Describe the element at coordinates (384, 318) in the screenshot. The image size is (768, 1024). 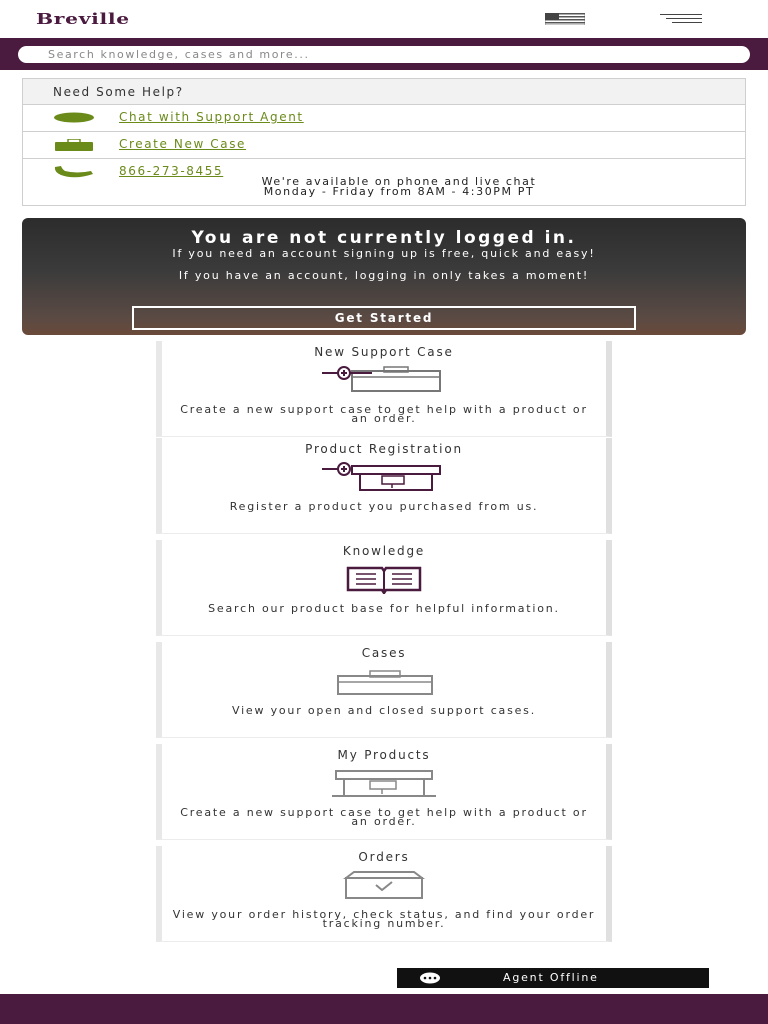
I see `get-started-button: Get Started` at that location.